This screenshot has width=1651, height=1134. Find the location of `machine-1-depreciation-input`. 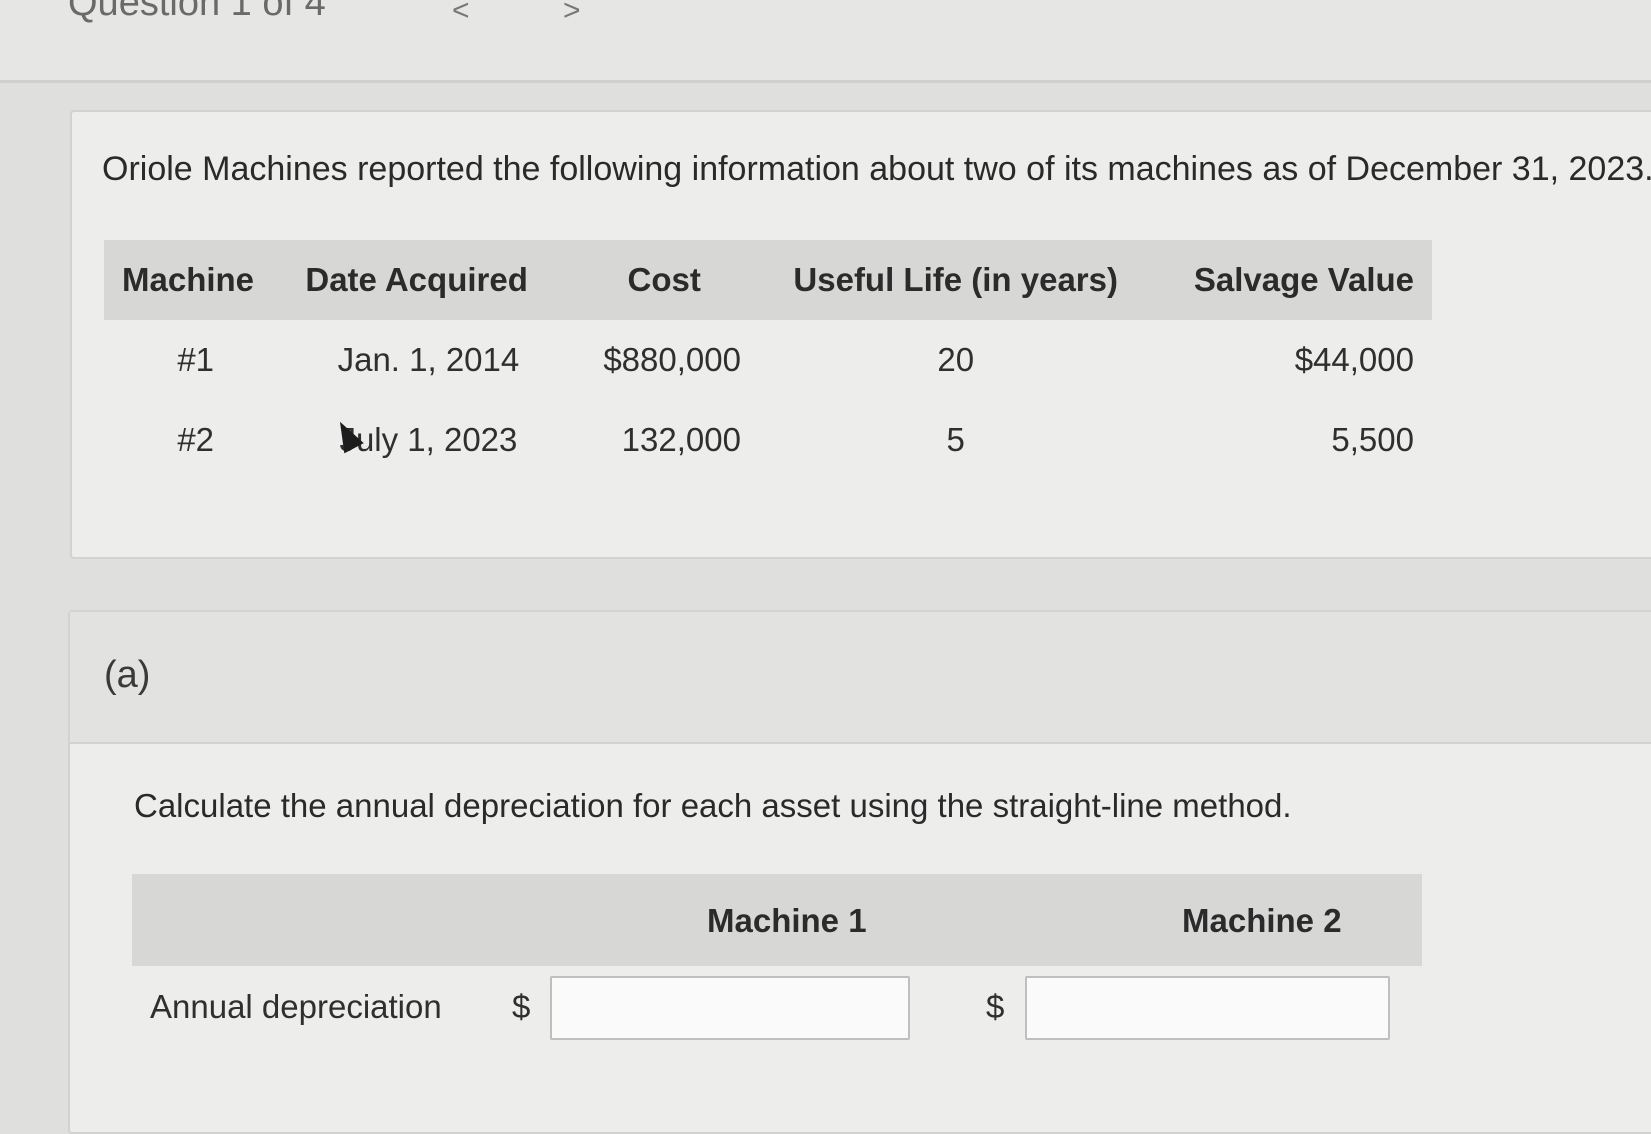

machine-1-depreciation-input is located at coordinates (730, 1008).